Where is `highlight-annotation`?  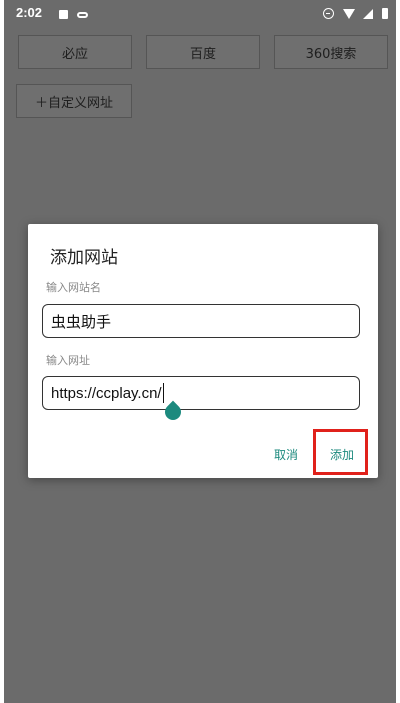
highlight-annotation is located at coordinates (340, 452).